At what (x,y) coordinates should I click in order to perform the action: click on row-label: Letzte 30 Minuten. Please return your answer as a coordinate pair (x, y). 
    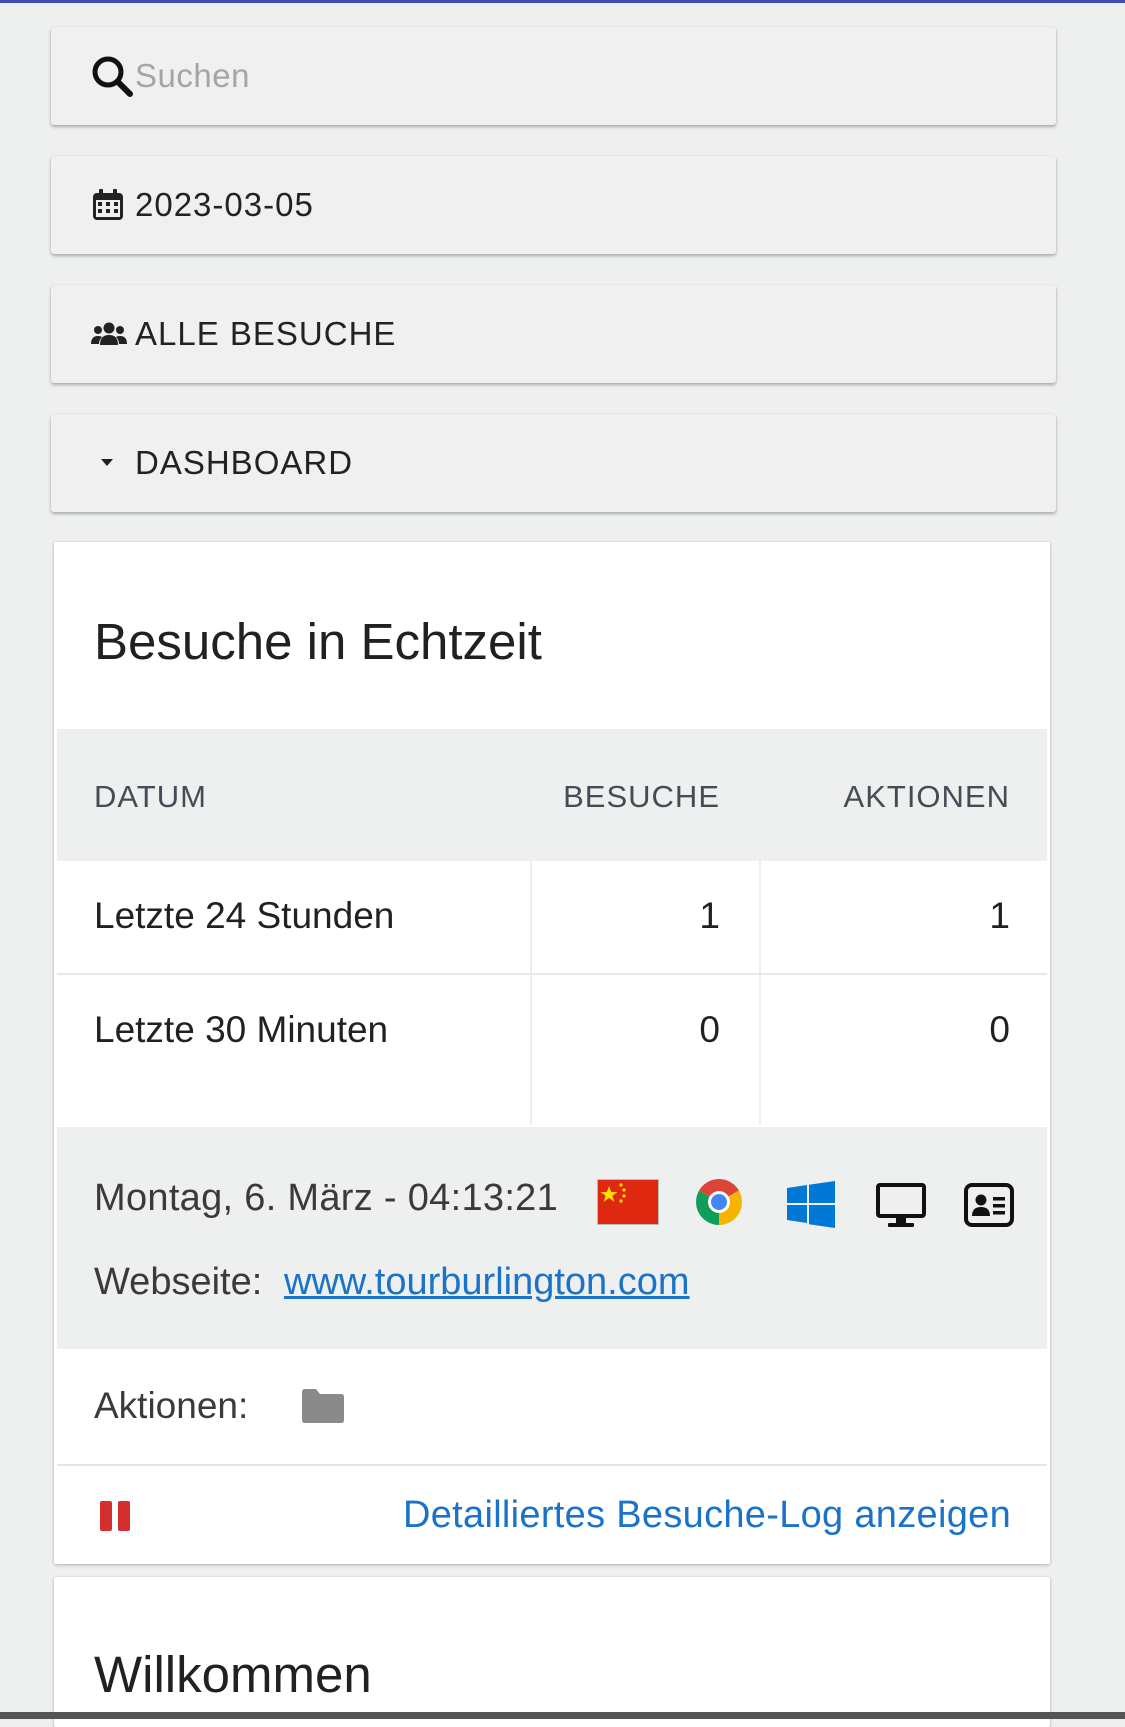
    Looking at the image, I should click on (241, 1029).